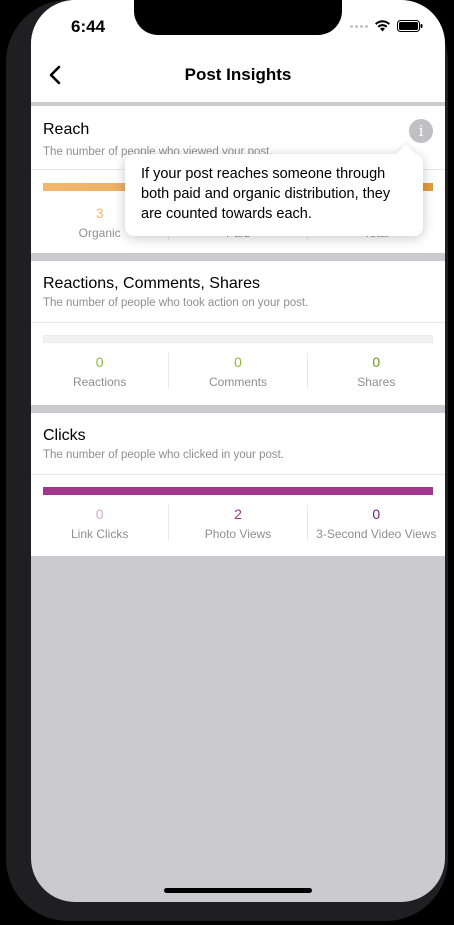  I want to click on clicks-bar, so click(238, 491).